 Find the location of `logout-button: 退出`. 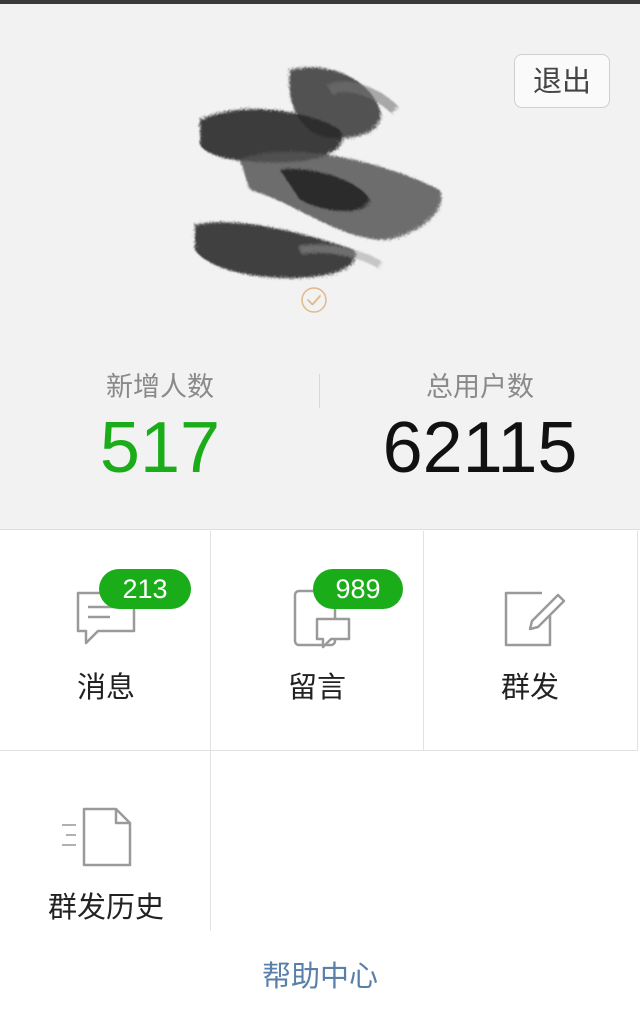

logout-button: 退出 is located at coordinates (562, 81).